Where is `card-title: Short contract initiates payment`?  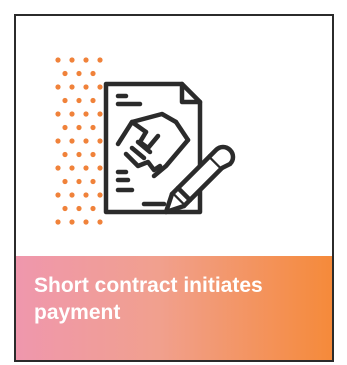 card-title: Short contract initiates payment is located at coordinates (148, 299).